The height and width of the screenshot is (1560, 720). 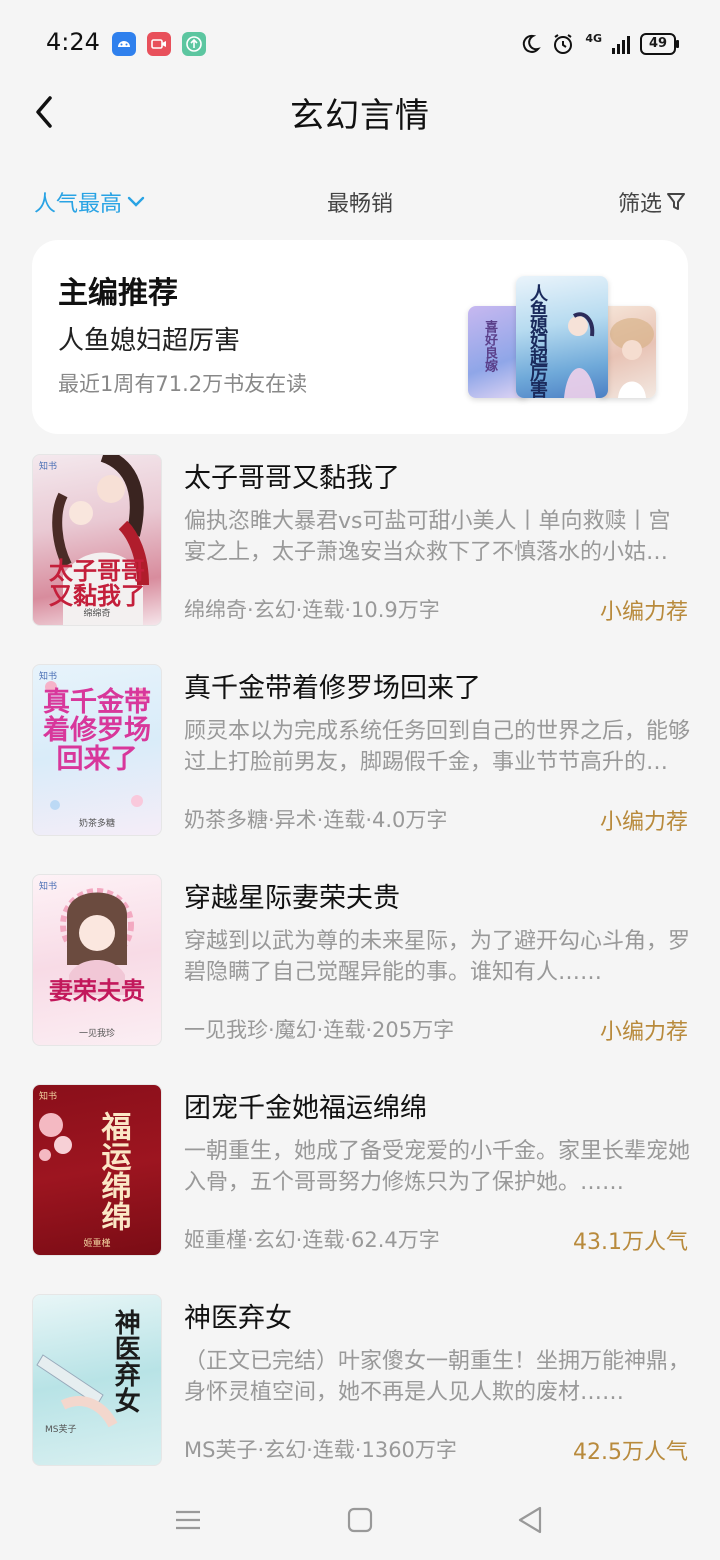 I want to click on book-meta: MS芙子·玄幻·连载·1360万字, so click(x=320, y=1450).